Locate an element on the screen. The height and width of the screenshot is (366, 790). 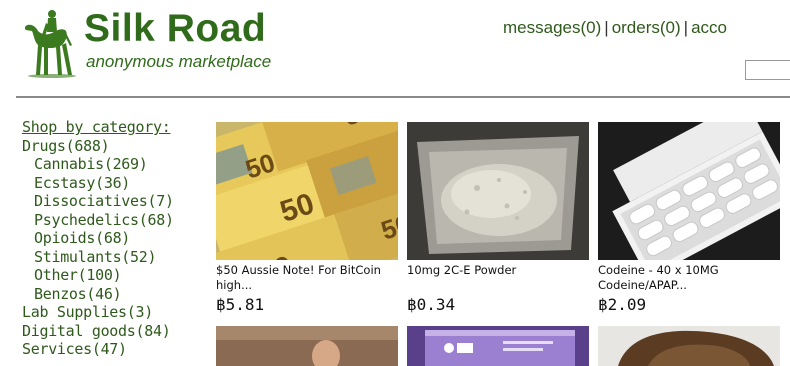
category-opioids: Opioids(68) is located at coordinates (112, 238).